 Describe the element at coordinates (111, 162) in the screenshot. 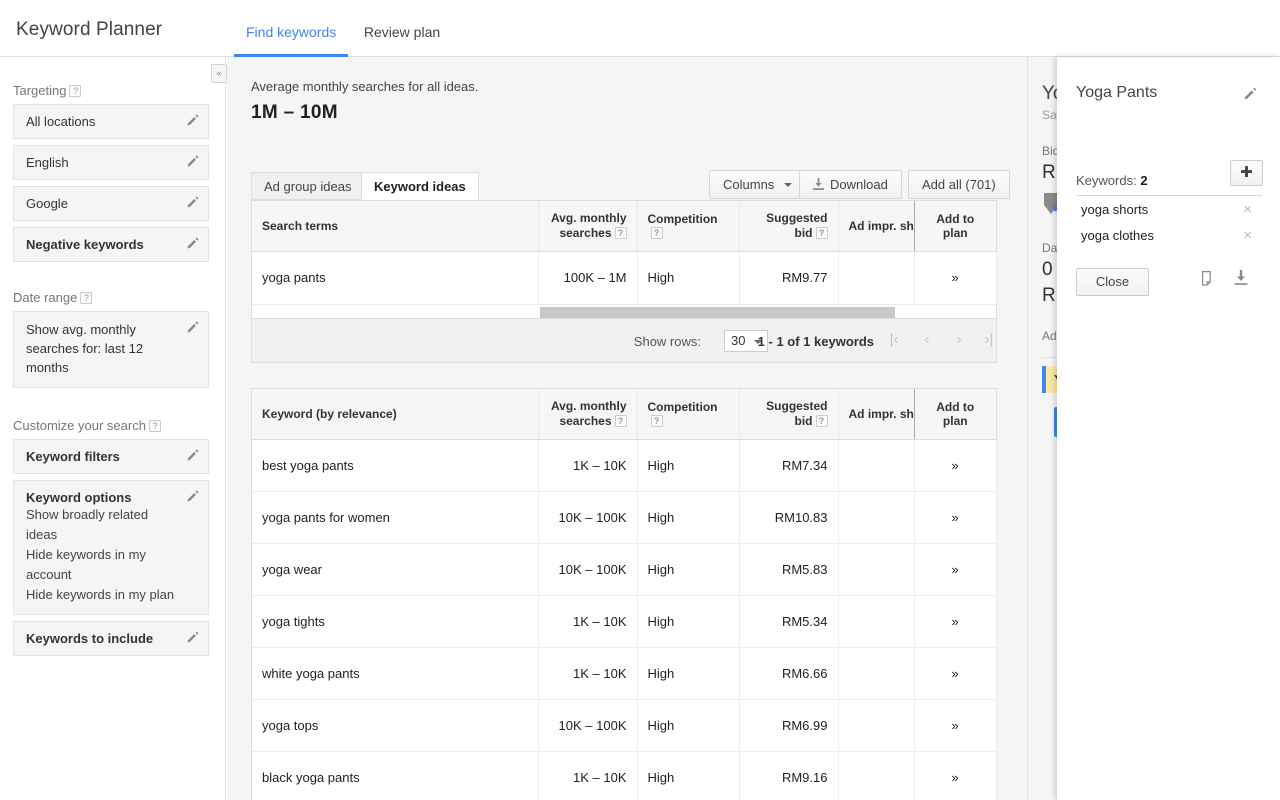

I see `sidebar-card-english: English` at that location.